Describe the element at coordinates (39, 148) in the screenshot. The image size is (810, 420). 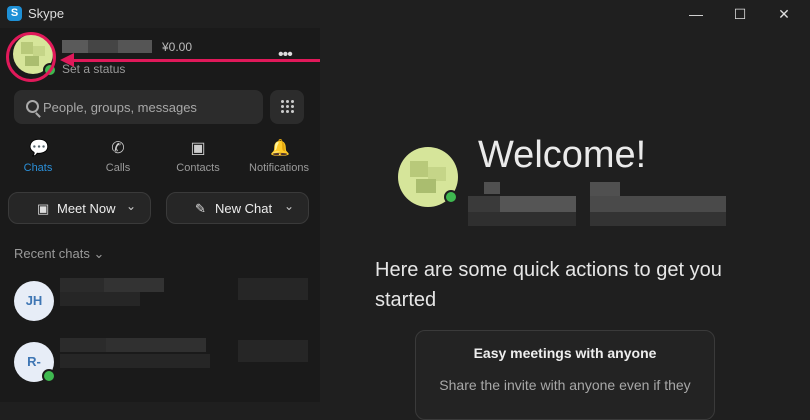
I see `chat-bubble-icon: 💬` at that location.